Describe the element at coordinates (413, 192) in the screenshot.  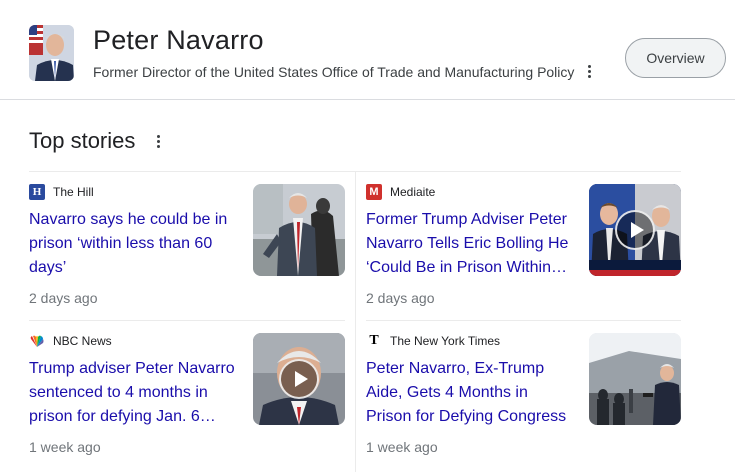
I see `story-source-name: Mediaite` at that location.